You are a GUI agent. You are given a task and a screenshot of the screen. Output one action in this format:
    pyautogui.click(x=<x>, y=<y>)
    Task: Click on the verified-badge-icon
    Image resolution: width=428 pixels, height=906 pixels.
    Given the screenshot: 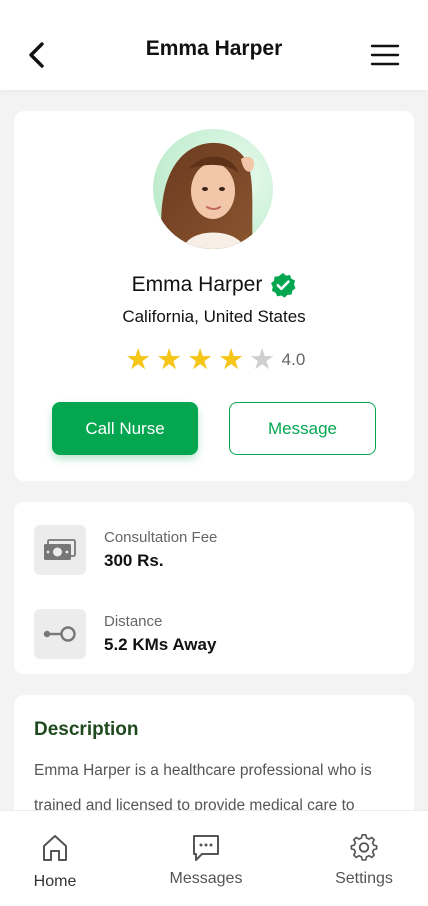 What is the action you would take?
    pyautogui.click(x=283, y=285)
    